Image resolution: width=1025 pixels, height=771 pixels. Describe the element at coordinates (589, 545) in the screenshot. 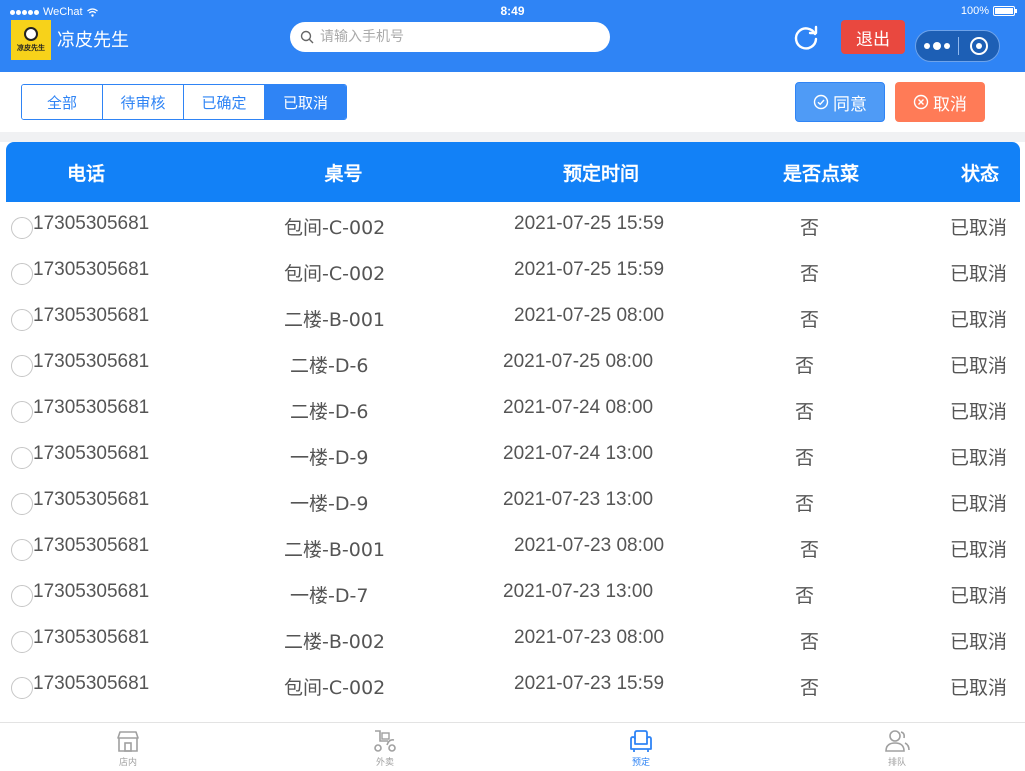

I see `cell-reservation-time: 2021-07-23 08:00` at that location.